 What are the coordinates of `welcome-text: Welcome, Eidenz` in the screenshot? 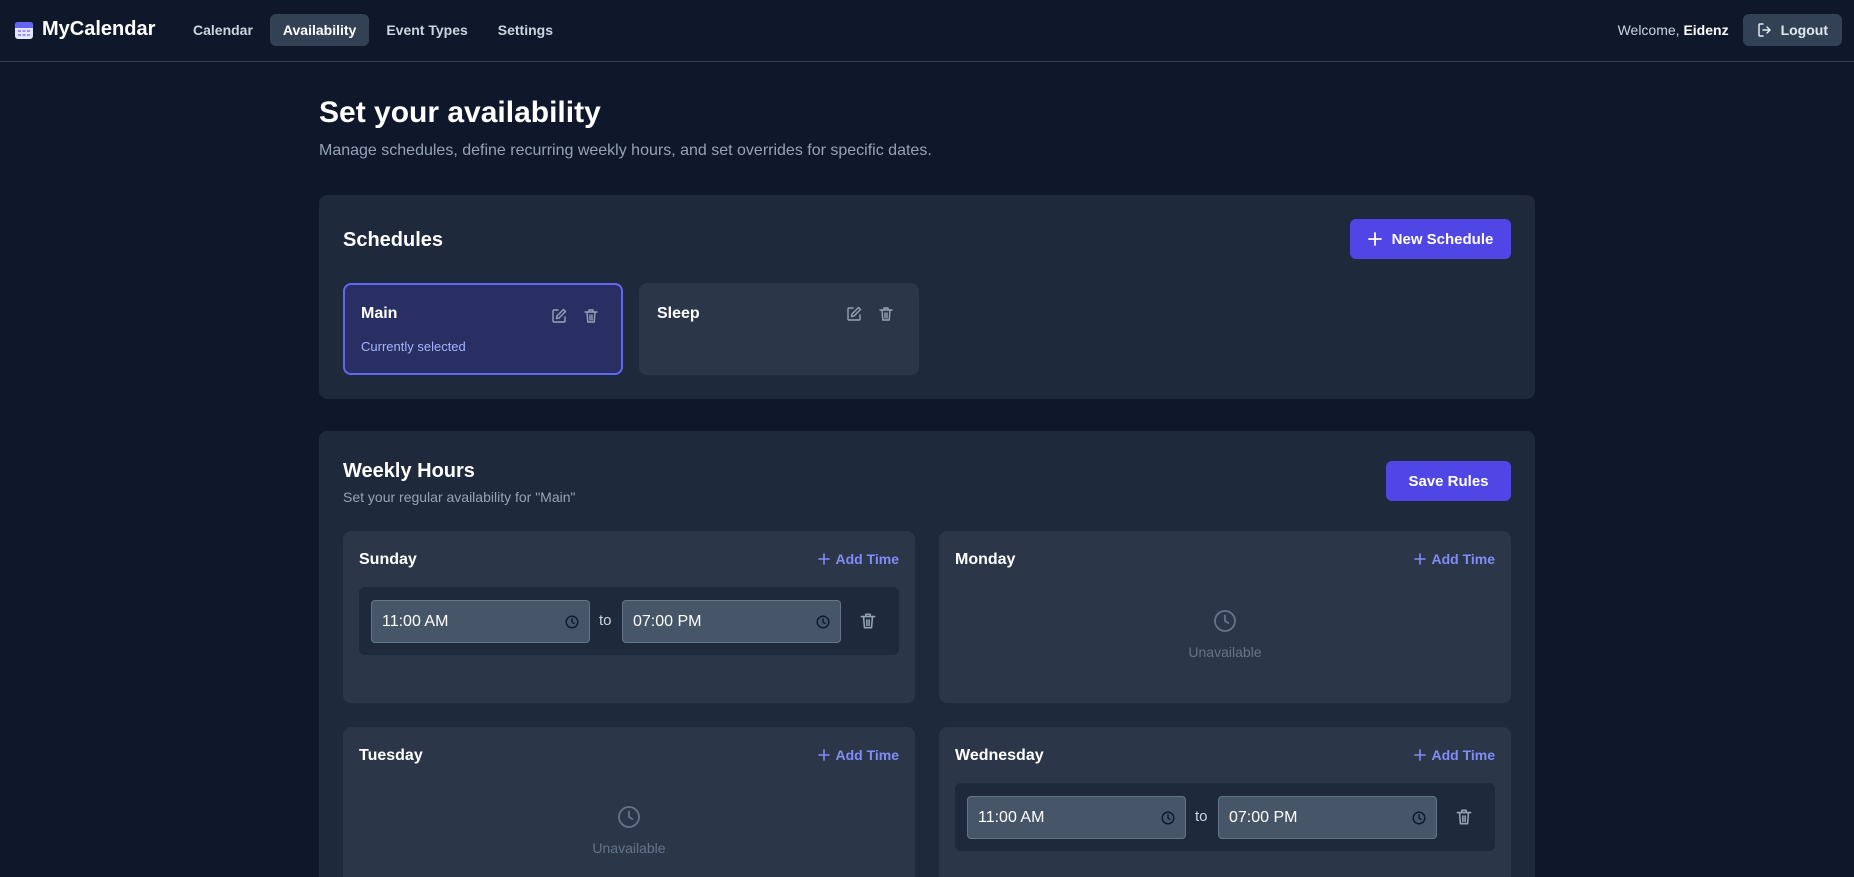 It's located at (1673, 30).